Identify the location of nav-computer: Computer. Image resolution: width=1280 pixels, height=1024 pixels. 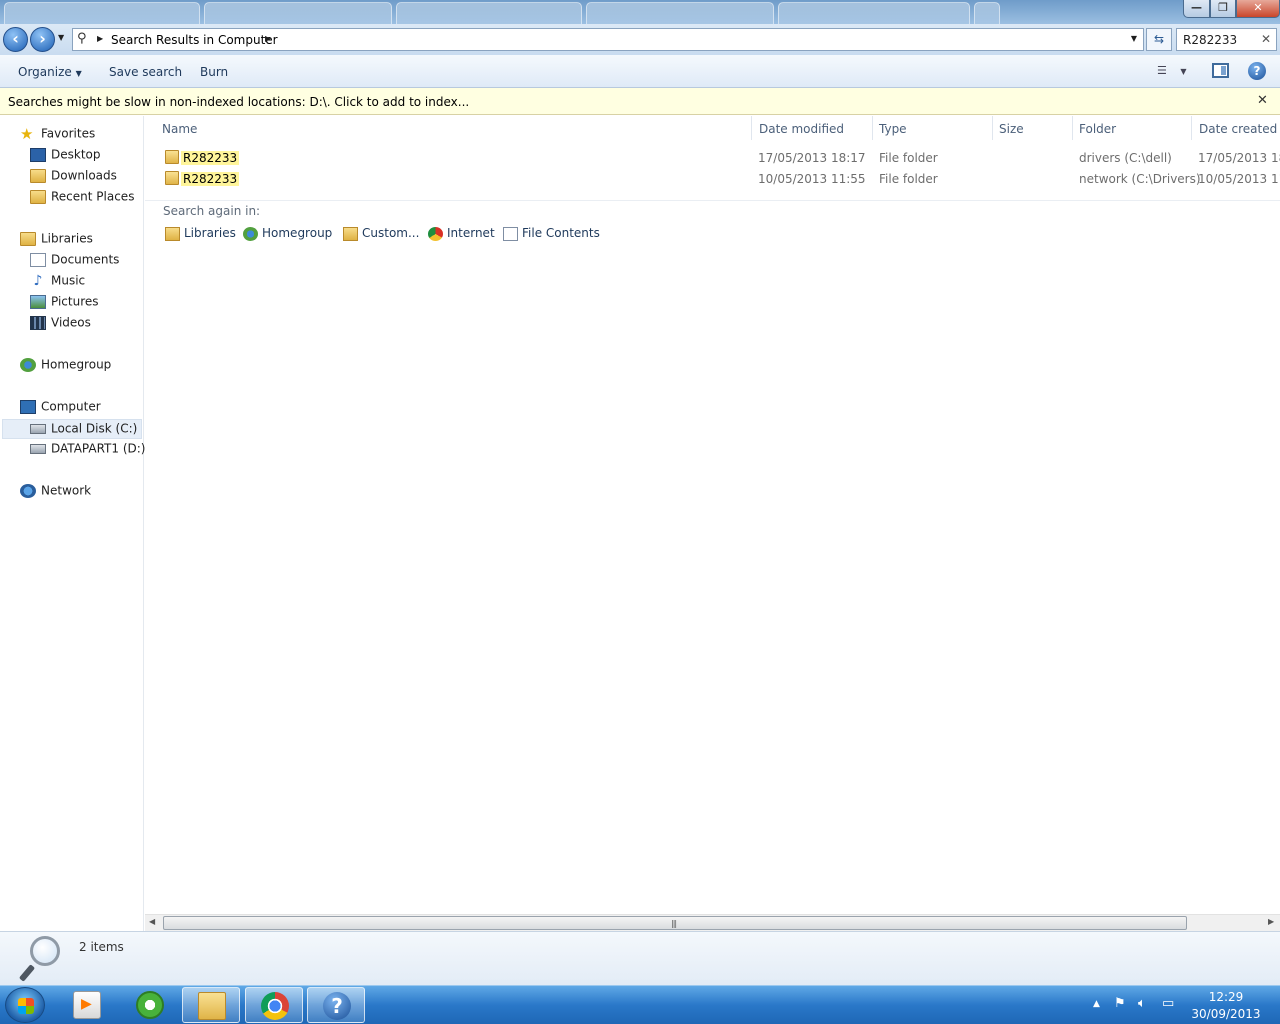
(60, 409).